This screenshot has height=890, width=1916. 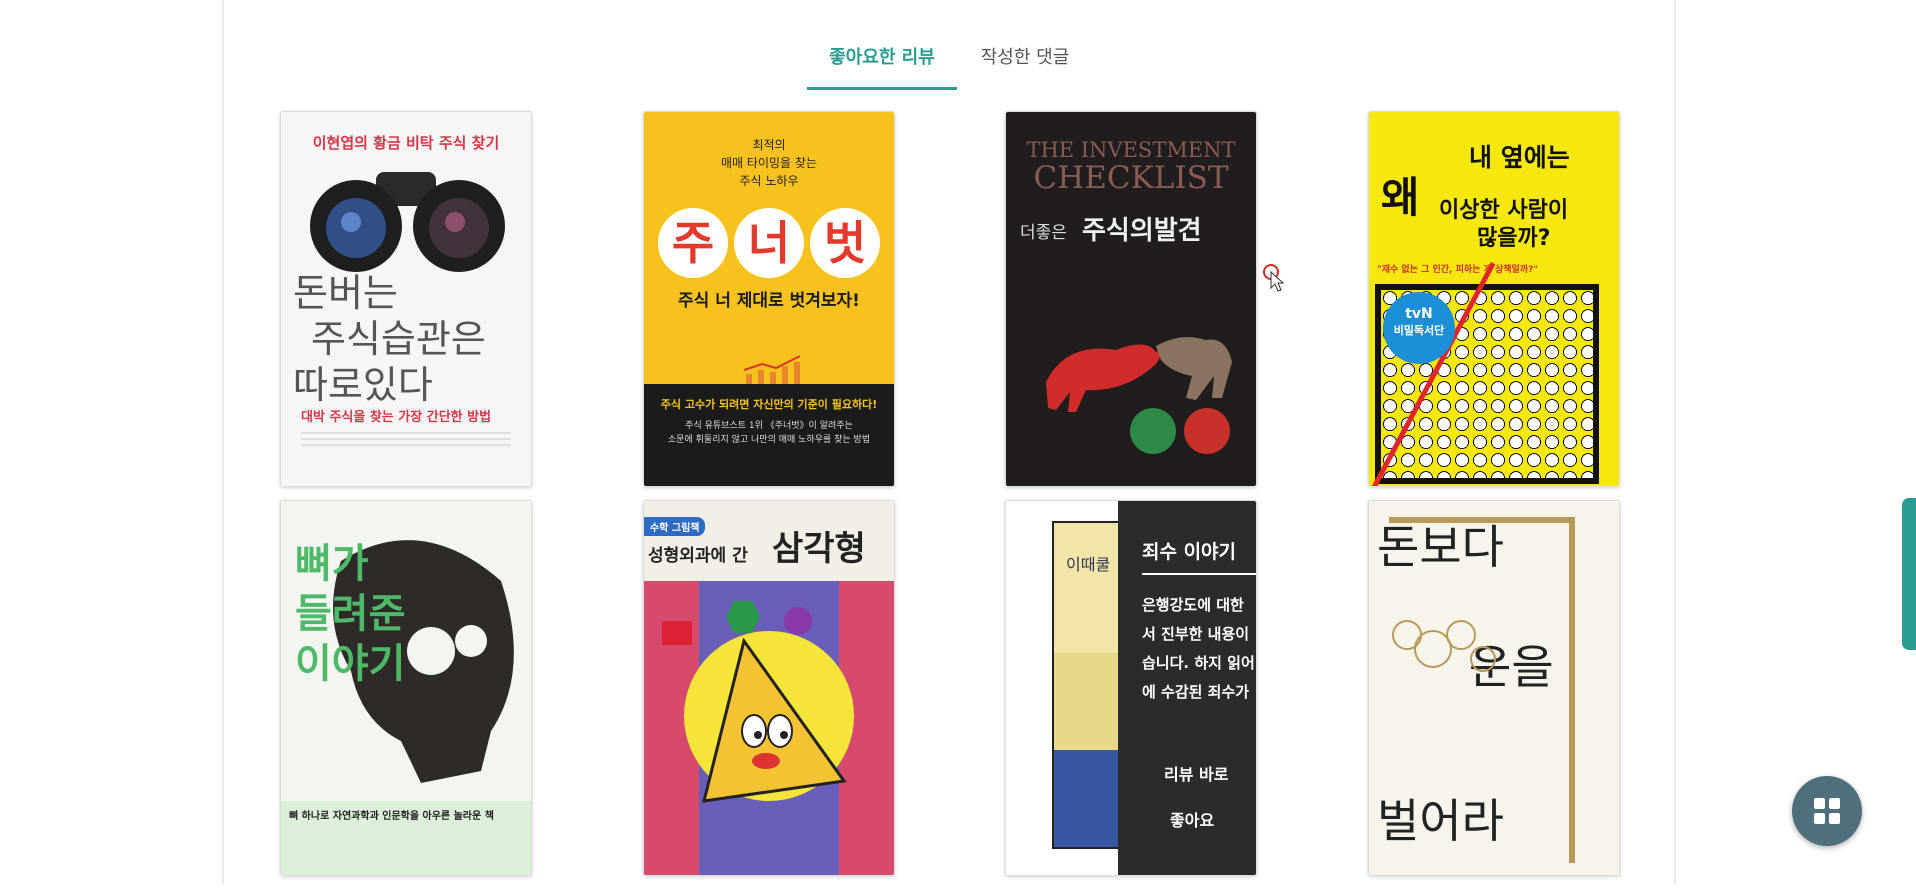 What do you see at coordinates (391, 816) in the screenshot?
I see `book-subtitle: 뼈 하나로 자연과학과 인문학을 아우른 놀라운 책` at bounding box center [391, 816].